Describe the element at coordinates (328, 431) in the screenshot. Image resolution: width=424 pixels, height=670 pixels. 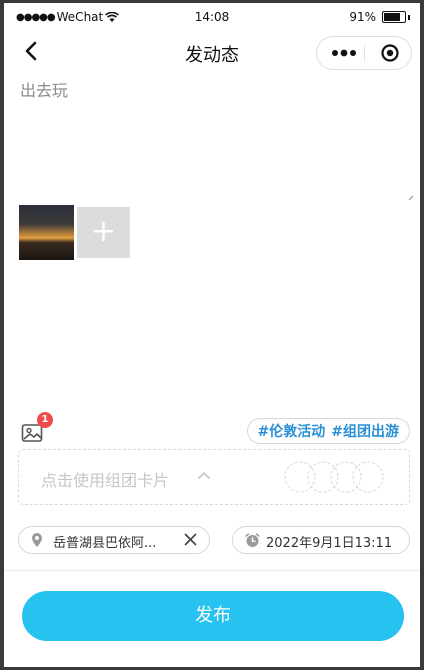
I see `topic-tags: #伦敦活动 #组团出游` at that location.